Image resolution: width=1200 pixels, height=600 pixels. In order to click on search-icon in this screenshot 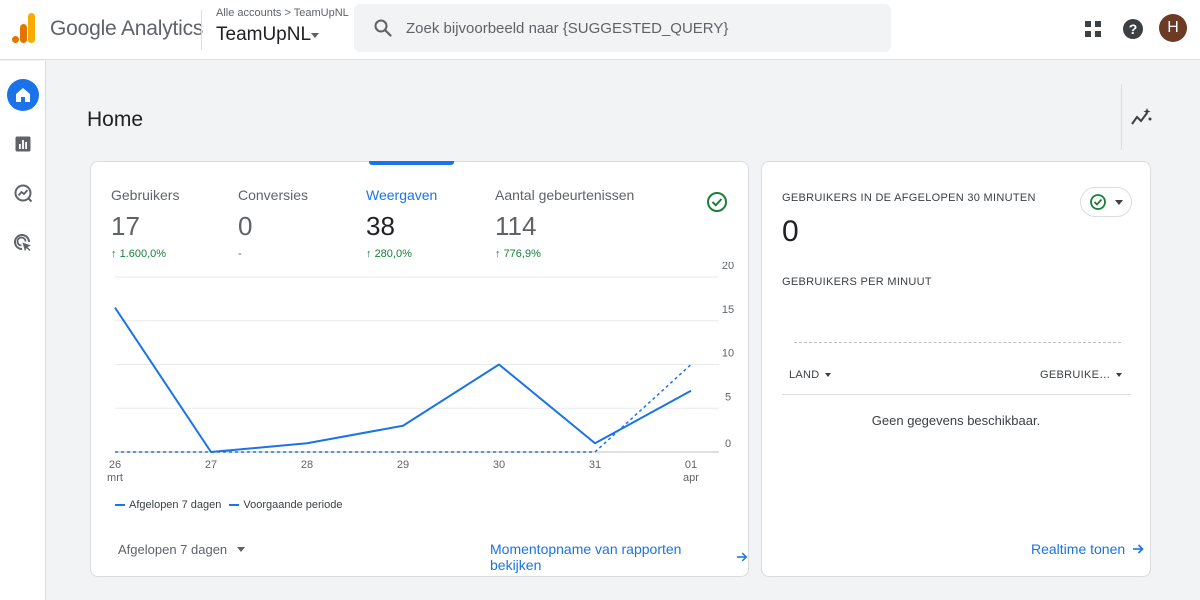, I will do `click(383, 28)`.